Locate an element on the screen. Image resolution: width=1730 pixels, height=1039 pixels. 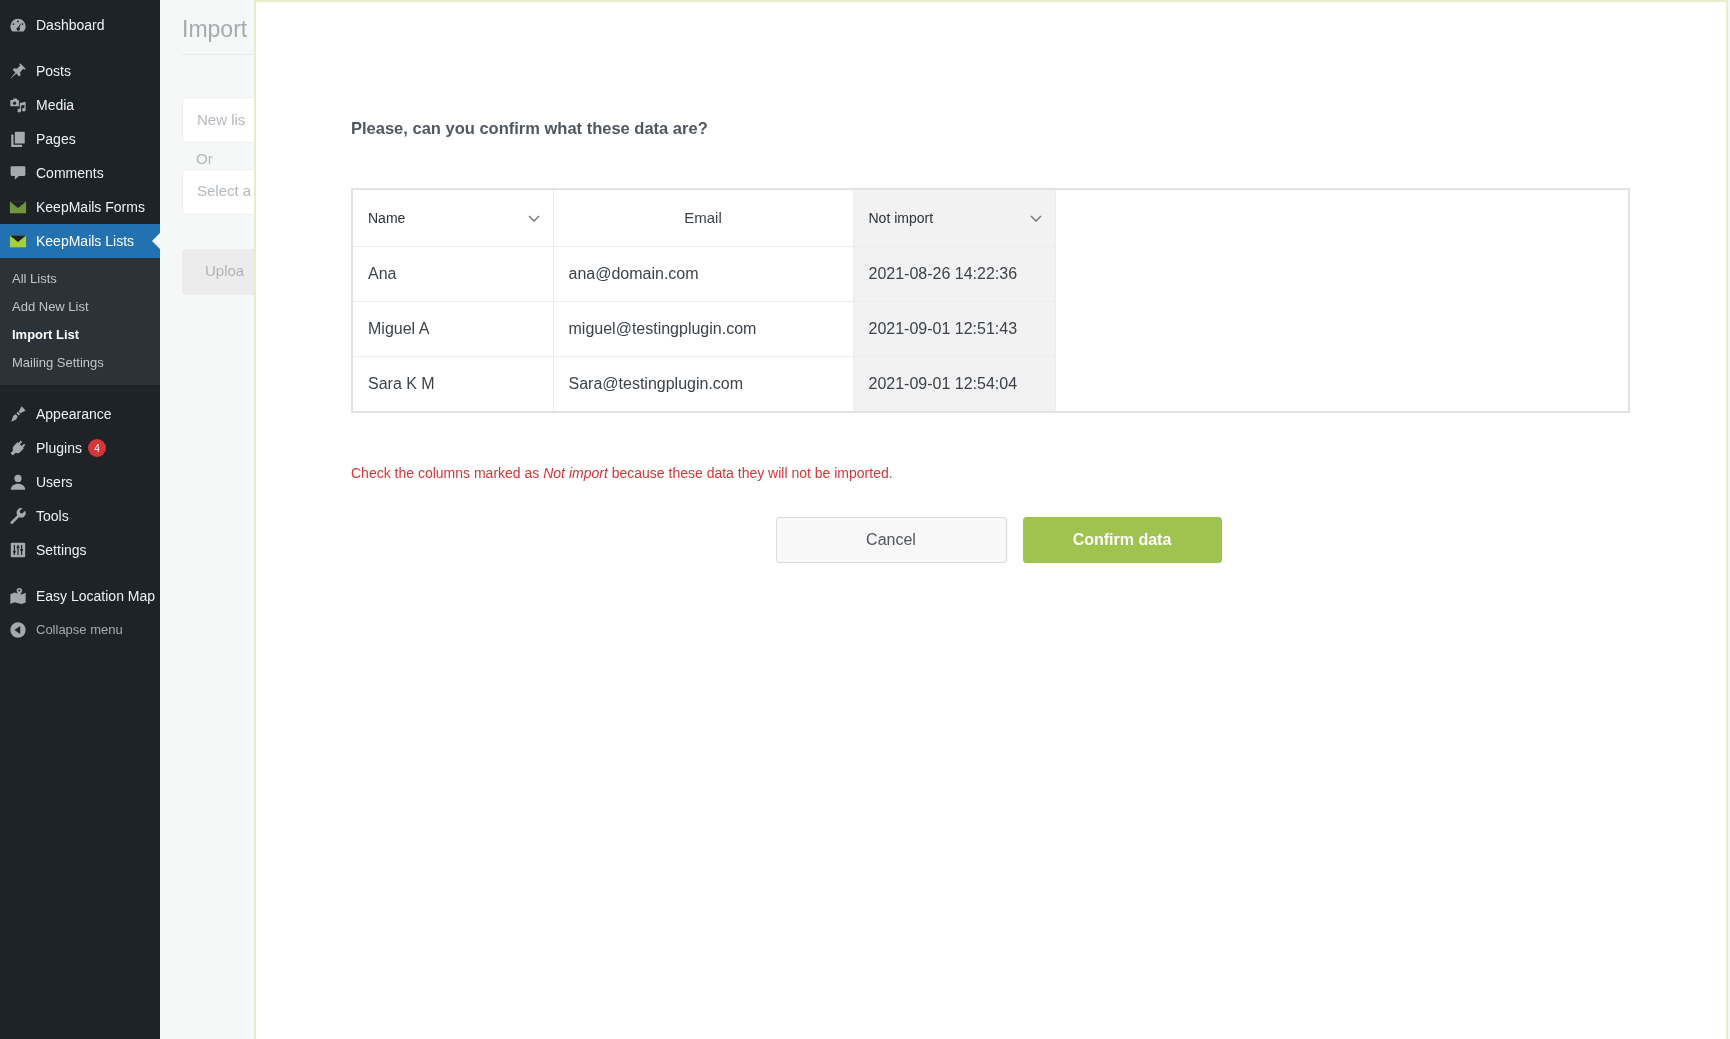
cancel-button: Cancel is located at coordinates (891, 539).